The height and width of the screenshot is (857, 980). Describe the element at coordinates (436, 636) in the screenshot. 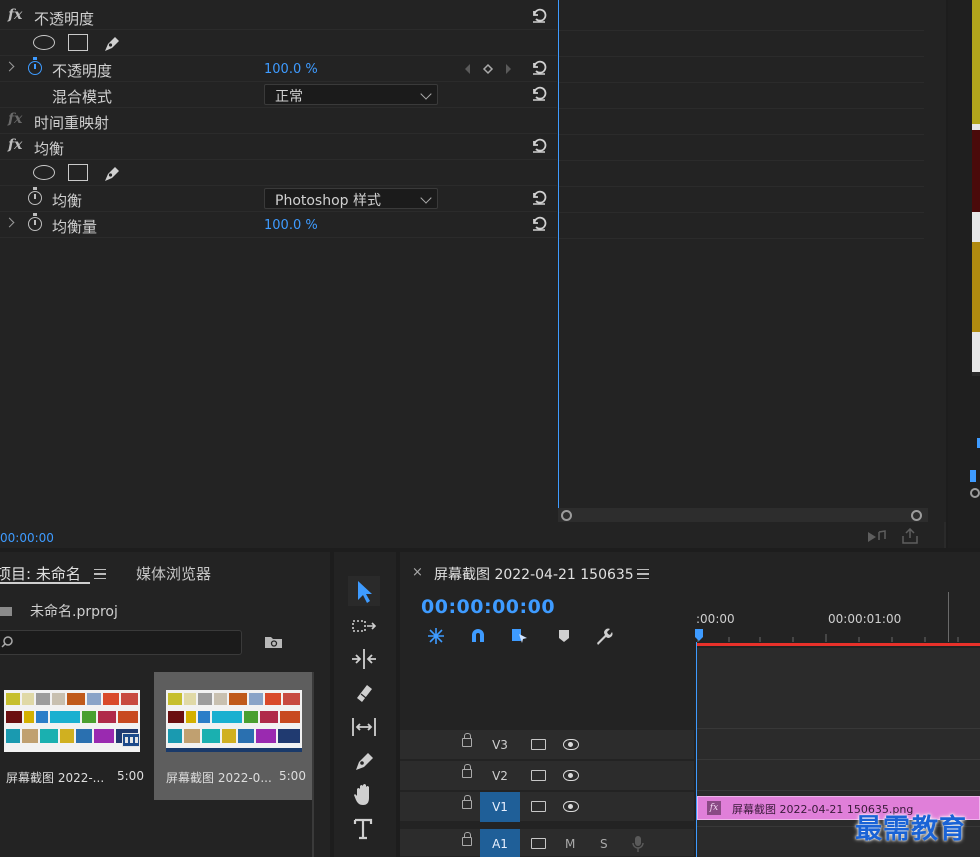

I see `nest-sequence-icon` at that location.